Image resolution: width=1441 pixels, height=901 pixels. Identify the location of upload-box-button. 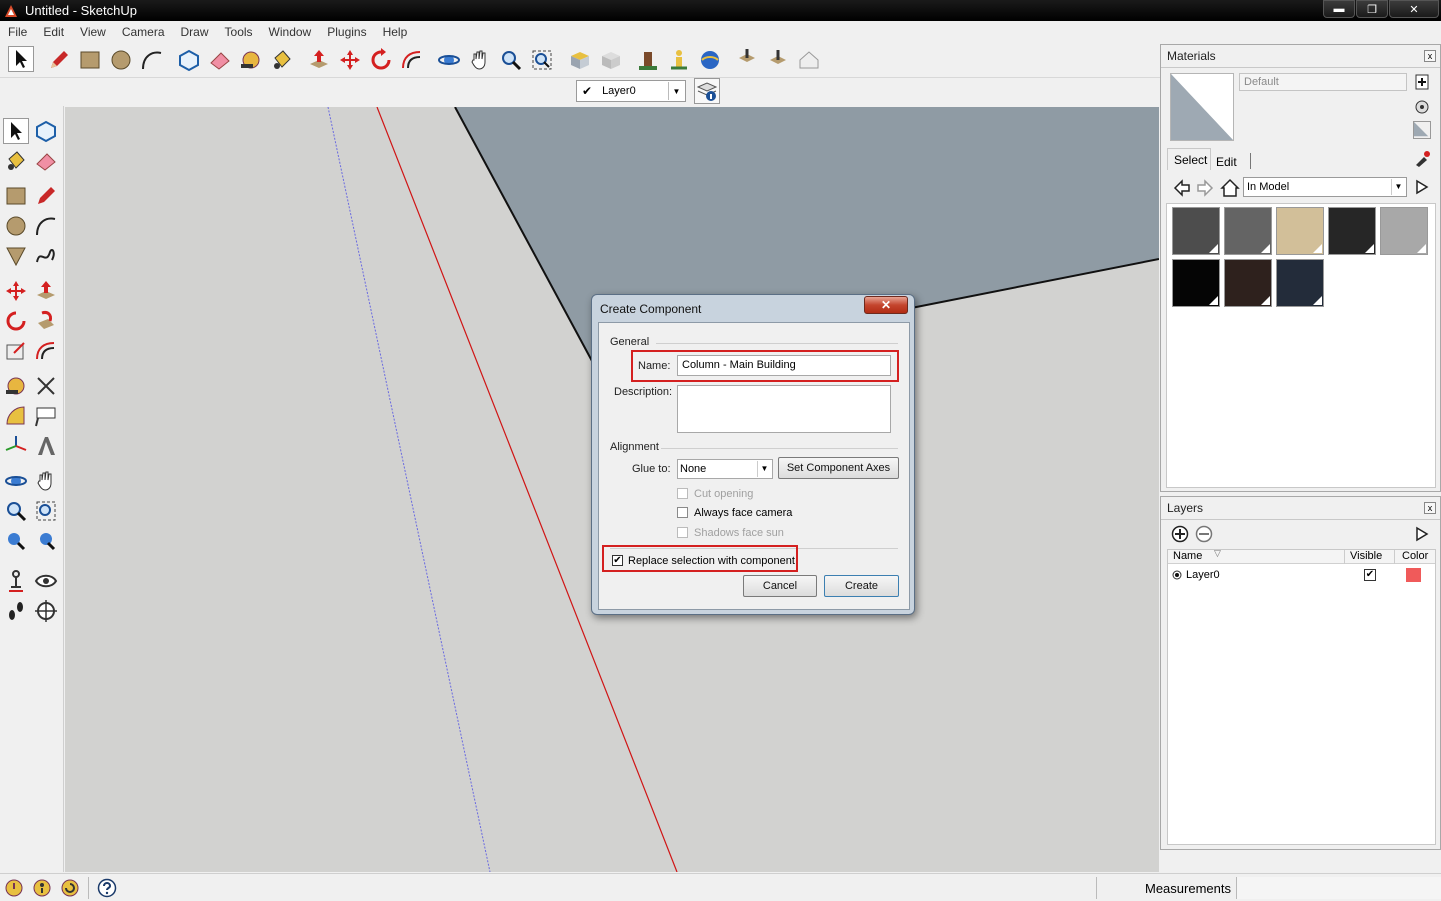
(778, 60).